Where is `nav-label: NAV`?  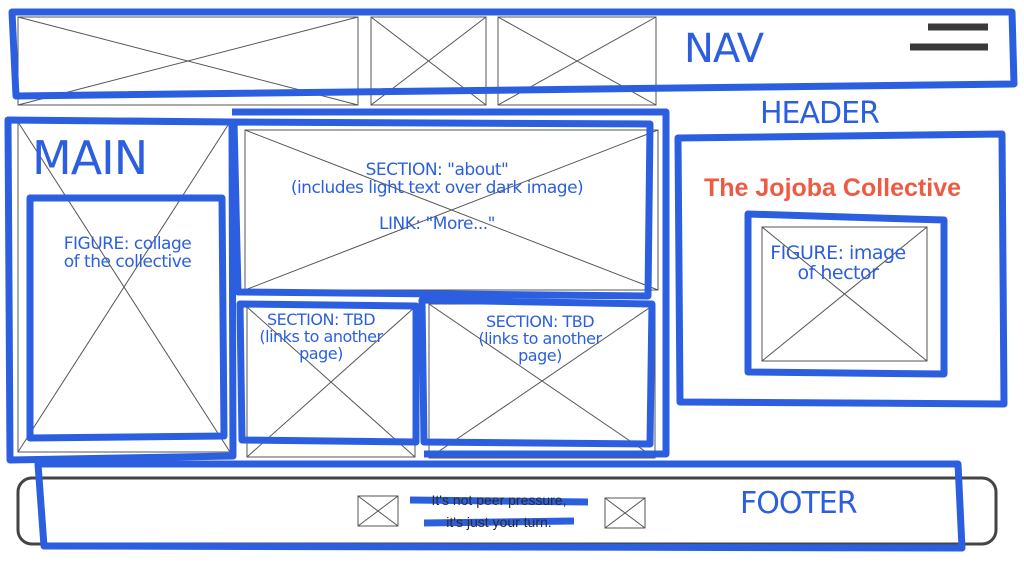 nav-label: NAV is located at coordinates (724, 49).